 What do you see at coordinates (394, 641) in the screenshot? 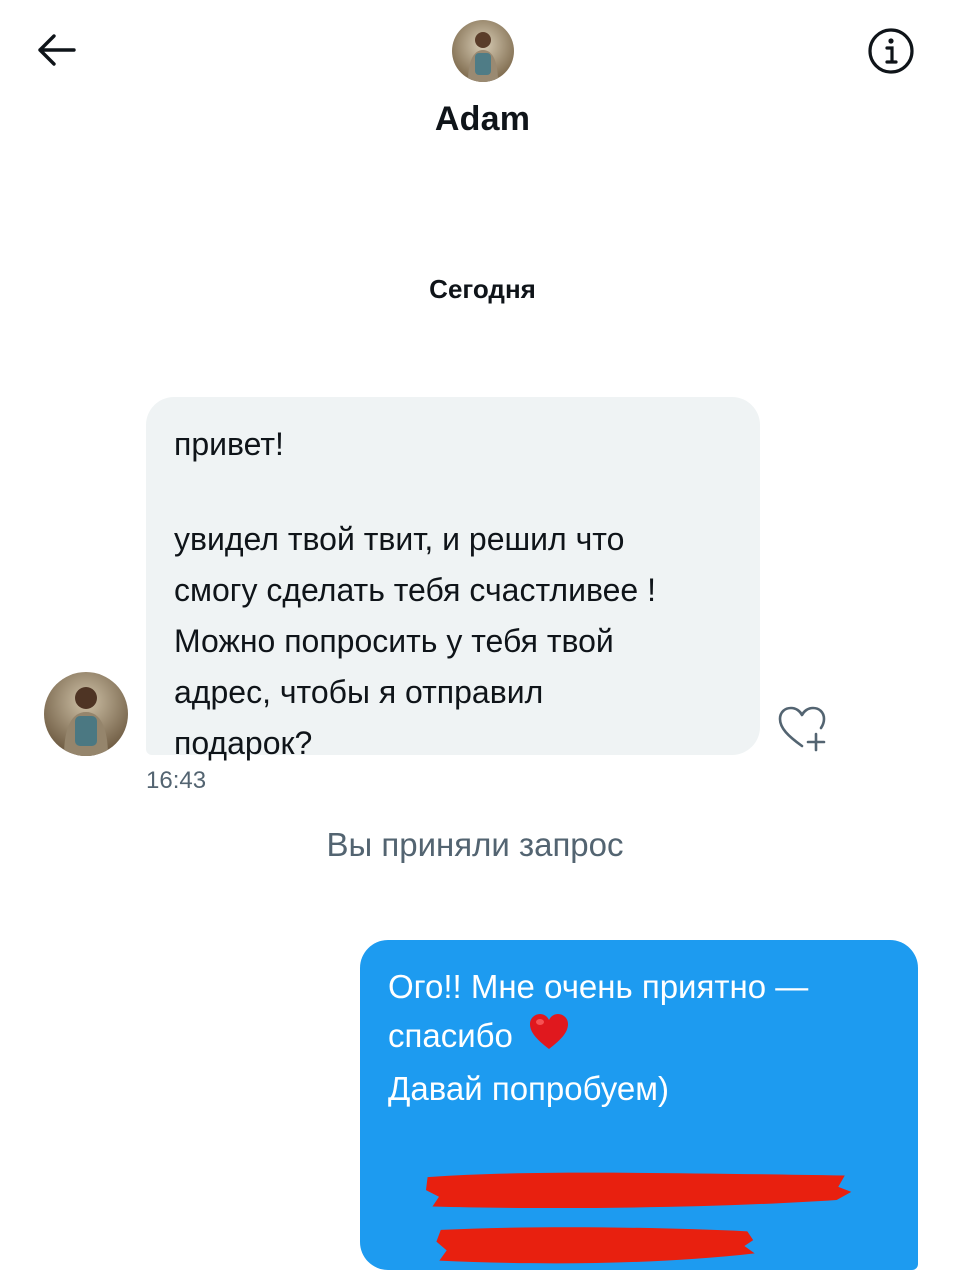
I see `message-line: Можно попросить у тебя твой` at bounding box center [394, 641].